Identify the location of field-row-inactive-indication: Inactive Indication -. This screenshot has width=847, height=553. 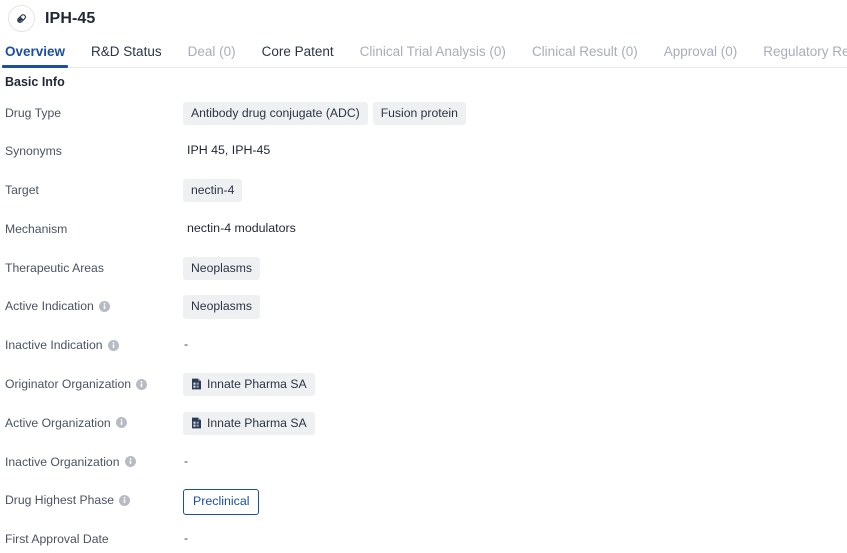
(423, 352).